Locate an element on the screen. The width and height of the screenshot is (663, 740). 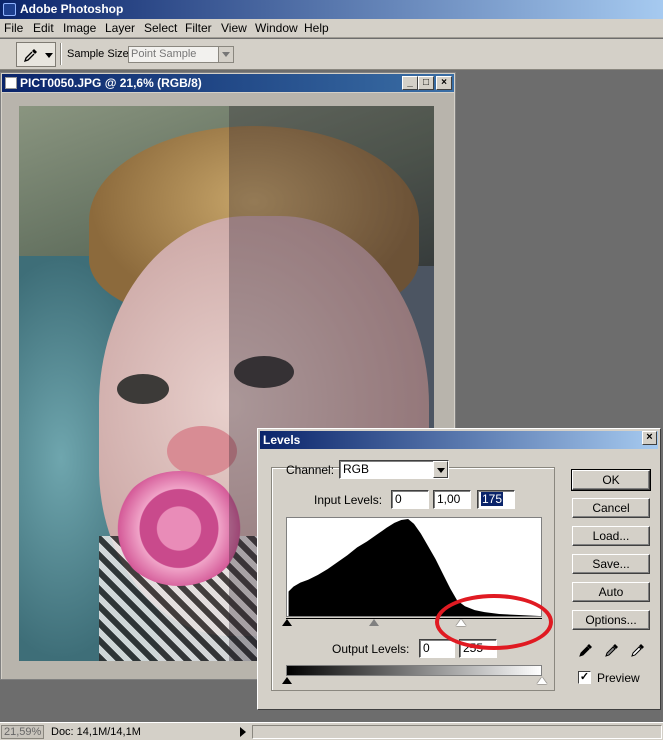
sample-size-value: Point Sample is located at coordinates (164, 54).